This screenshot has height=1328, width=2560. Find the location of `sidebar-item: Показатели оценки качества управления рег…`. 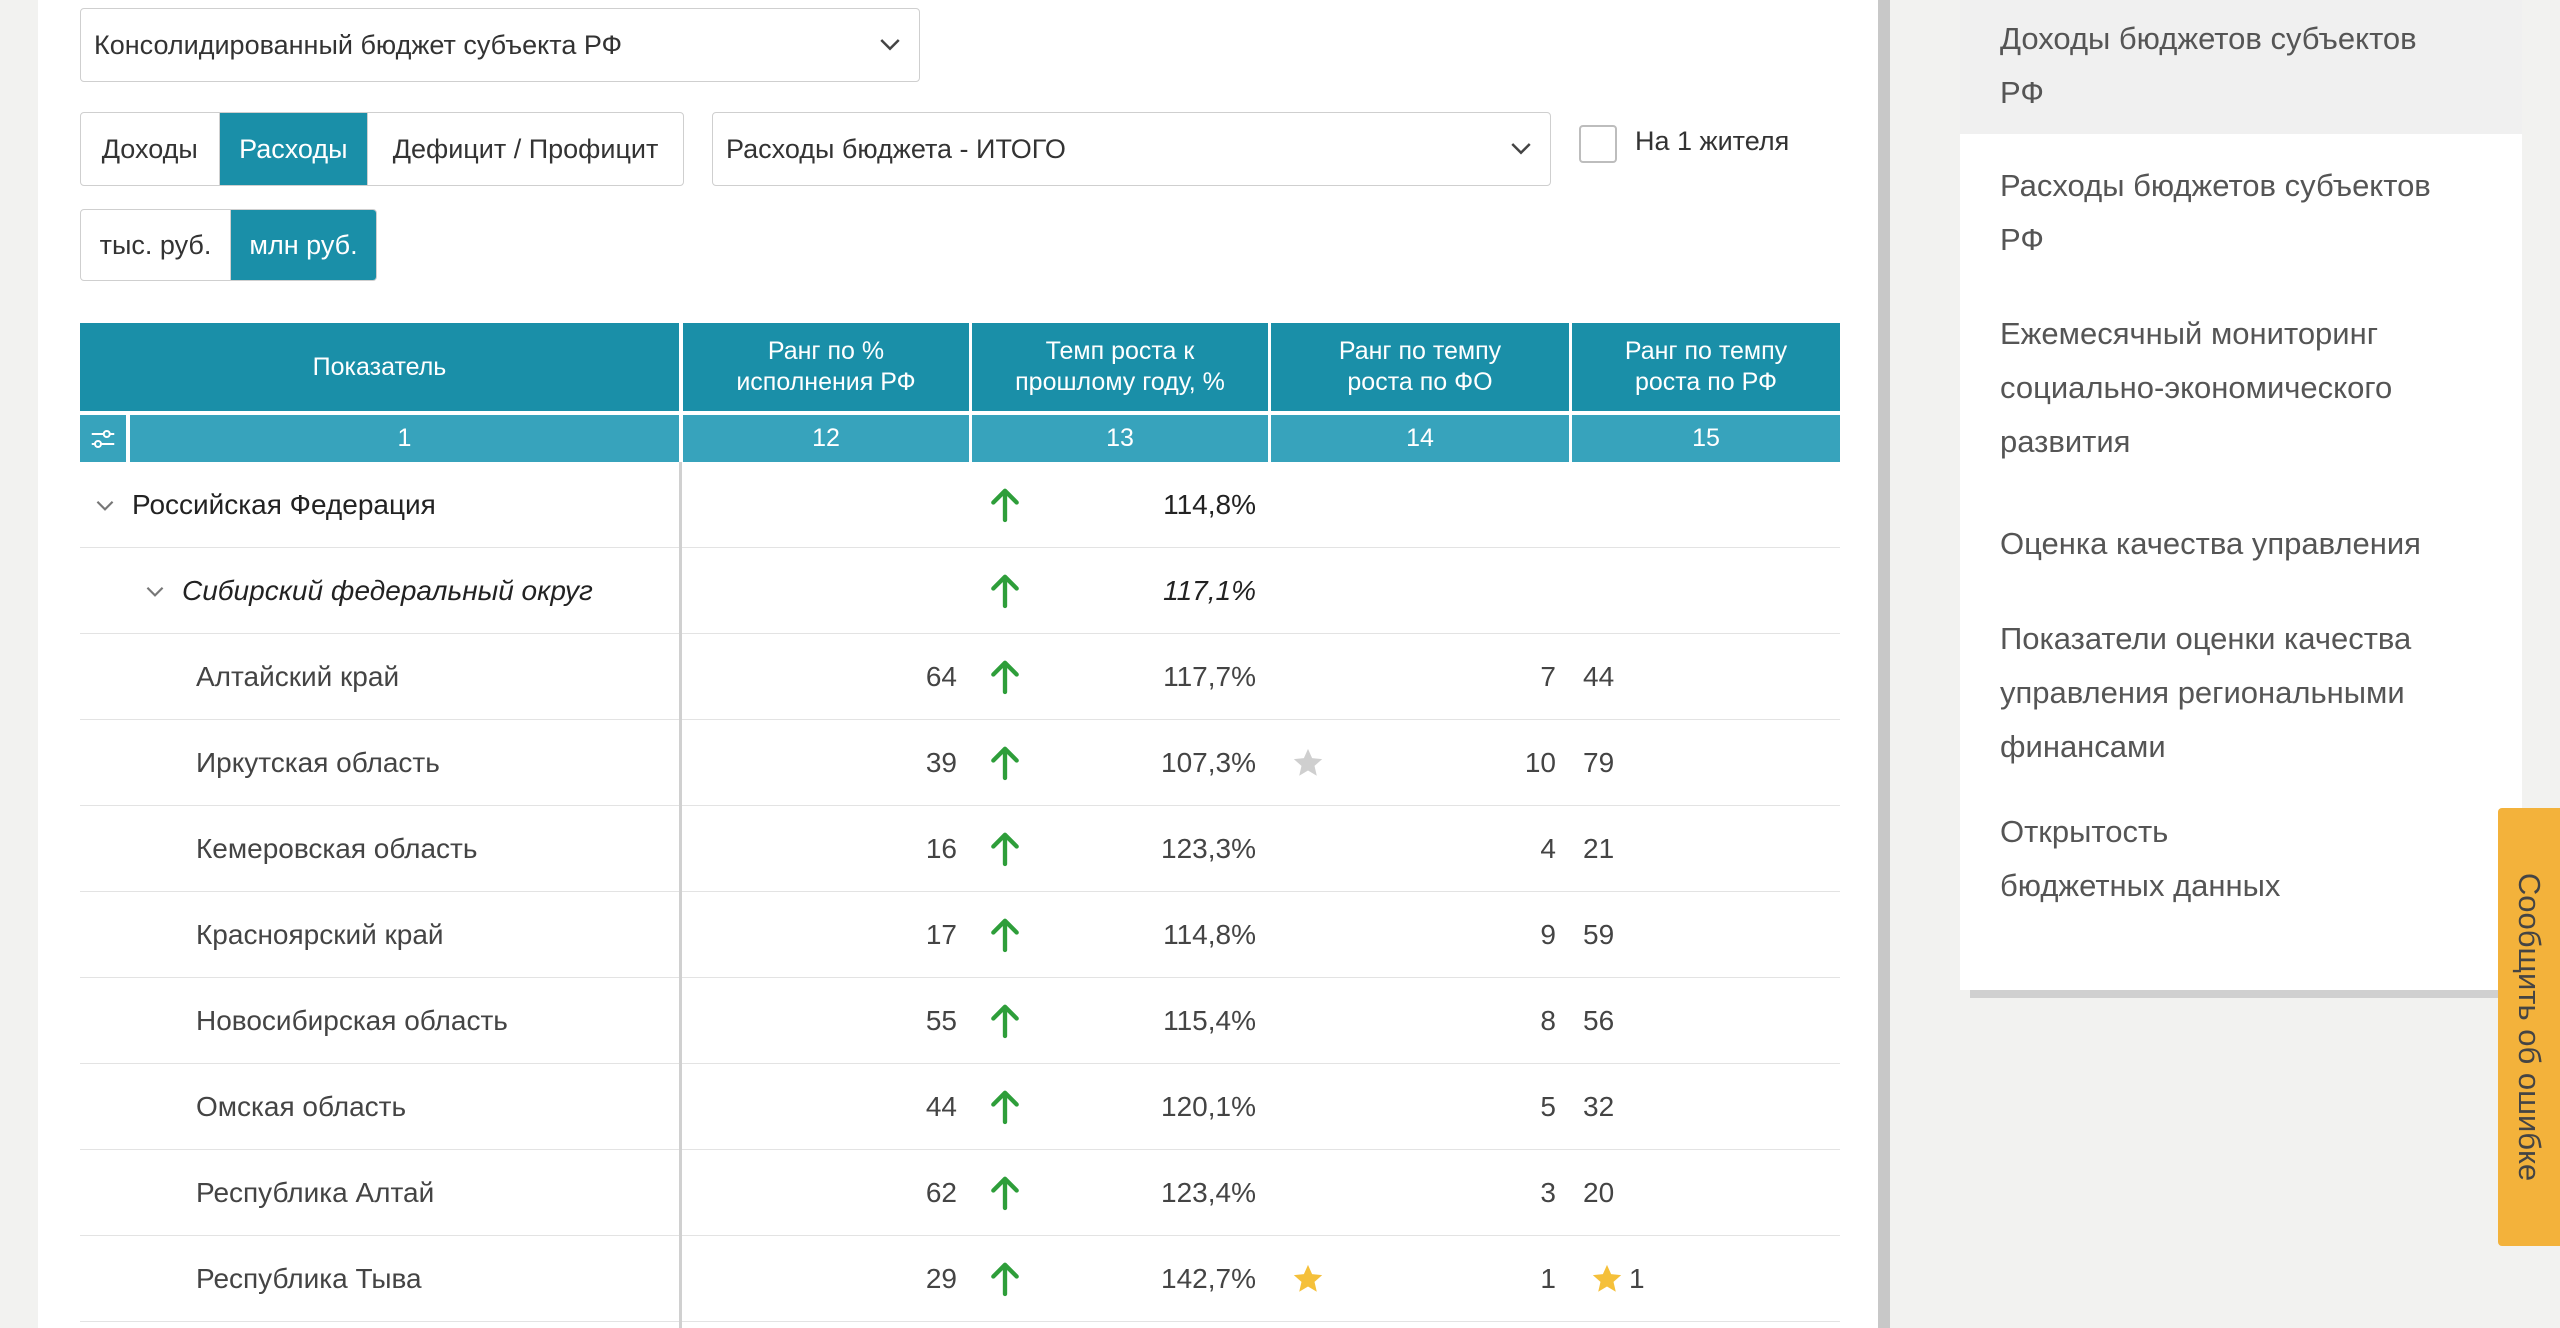

sidebar-item: Показатели оценки качества управления рег… is located at coordinates (2241, 687).